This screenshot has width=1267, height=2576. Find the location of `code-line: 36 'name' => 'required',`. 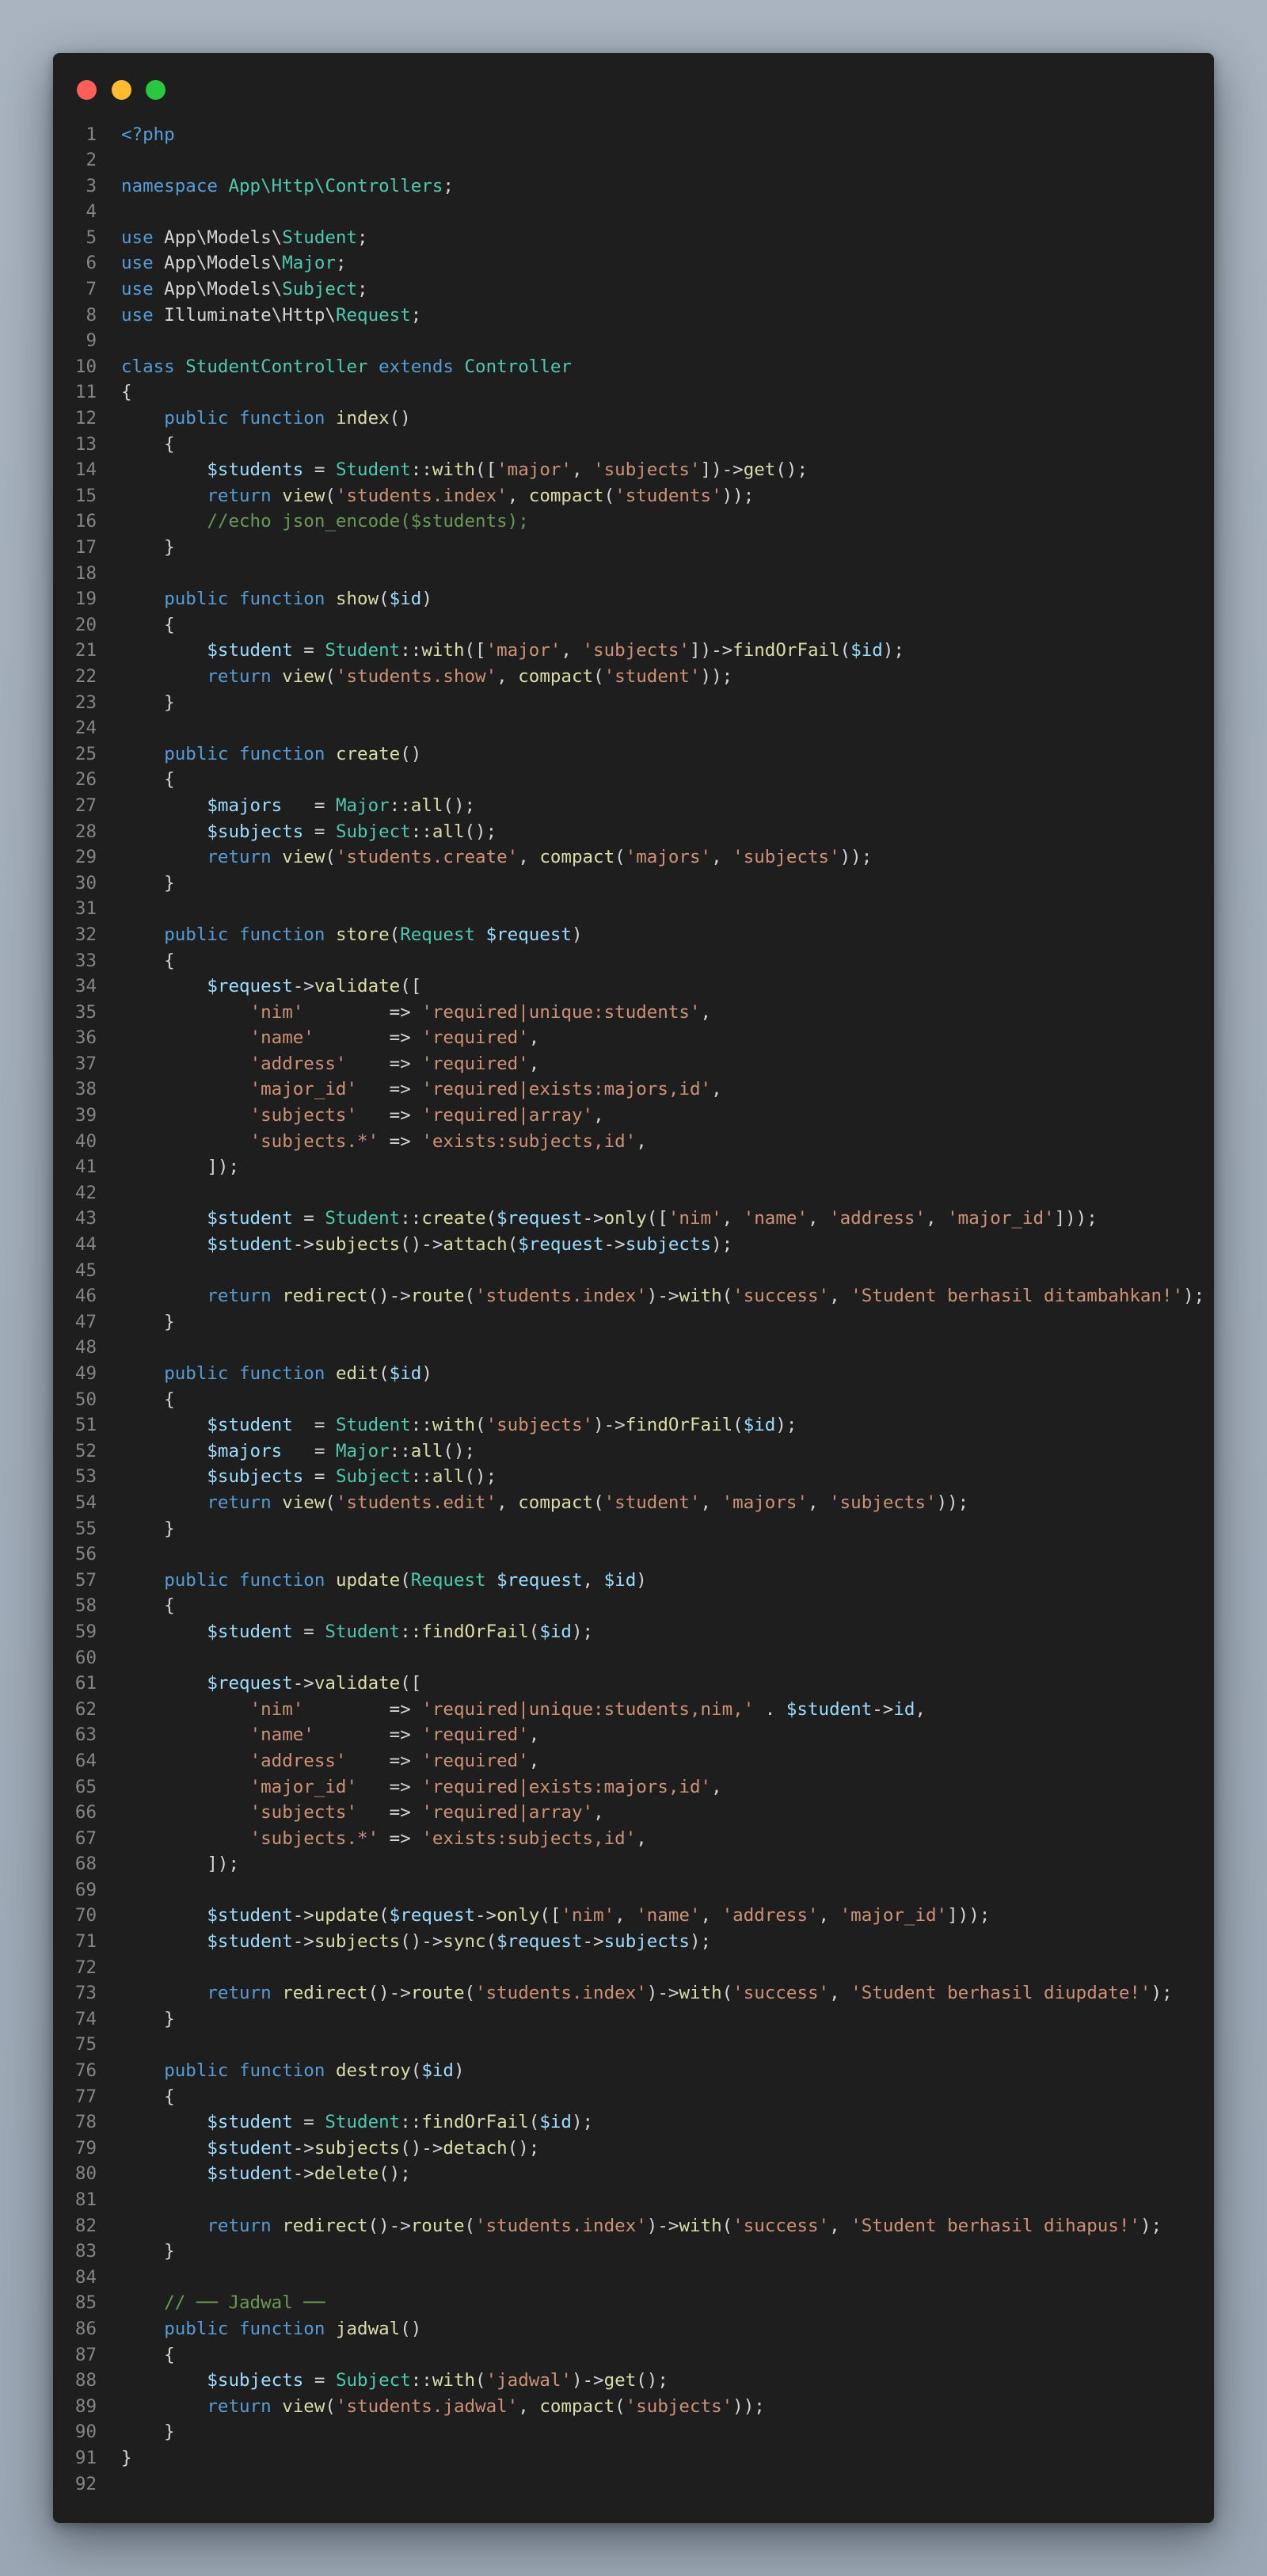

code-line: 36 'name' => 'required', is located at coordinates (633, 1038).